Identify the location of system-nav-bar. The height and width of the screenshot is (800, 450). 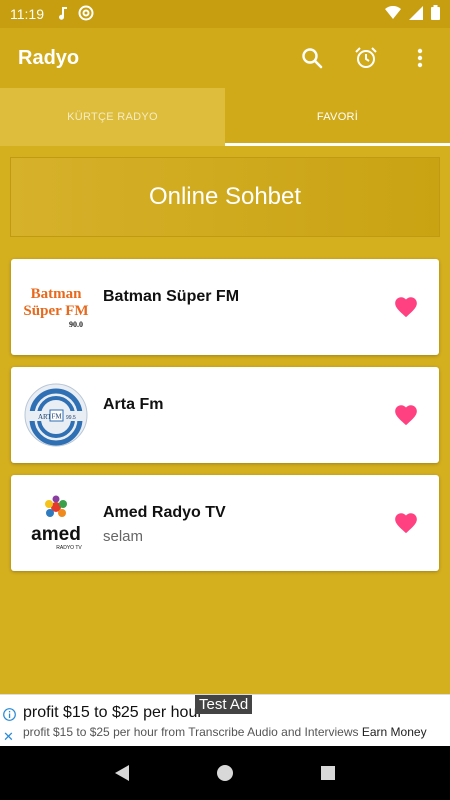
(225, 773).